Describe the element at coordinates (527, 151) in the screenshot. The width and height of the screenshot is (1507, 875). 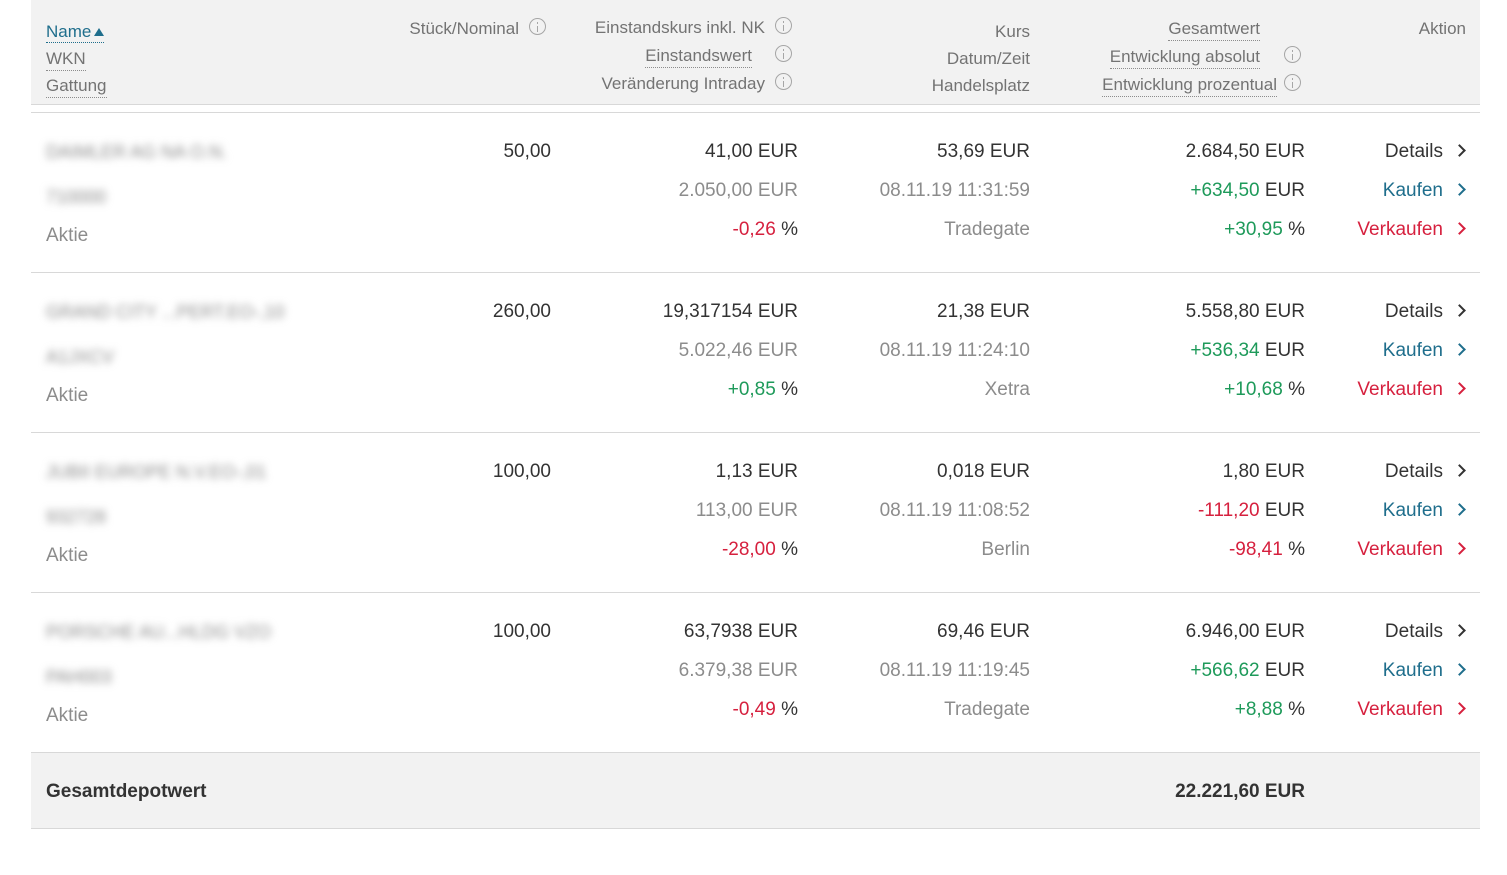
I see `stueck-value: 50,00` at that location.